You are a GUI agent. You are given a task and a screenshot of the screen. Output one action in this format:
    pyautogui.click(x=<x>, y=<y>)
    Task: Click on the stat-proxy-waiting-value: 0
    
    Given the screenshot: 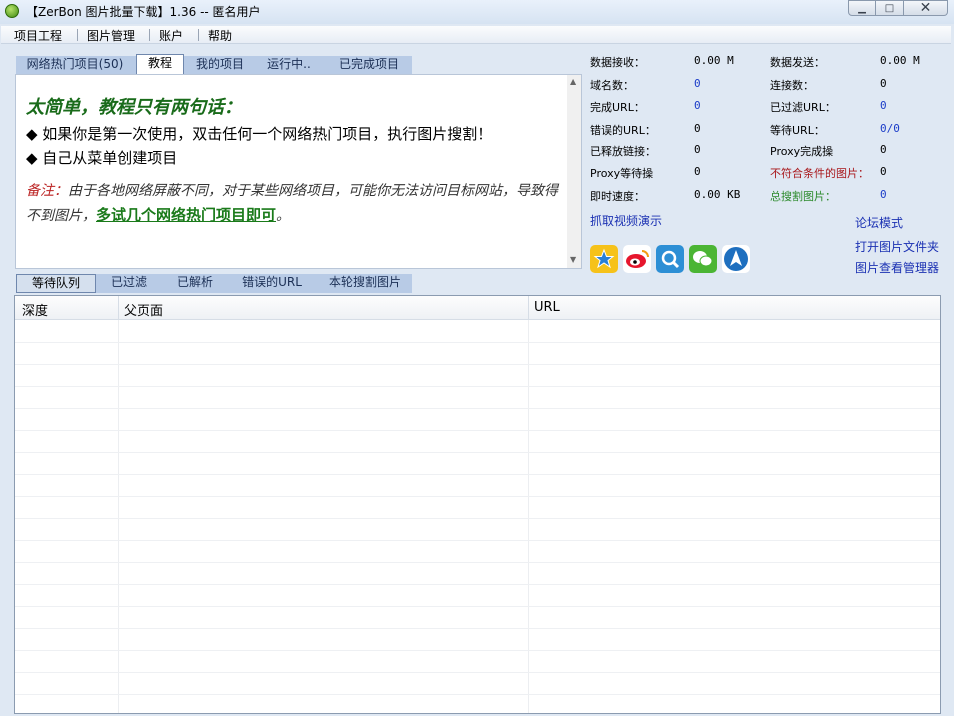 What is the action you would take?
    pyautogui.click(x=697, y=171)
    